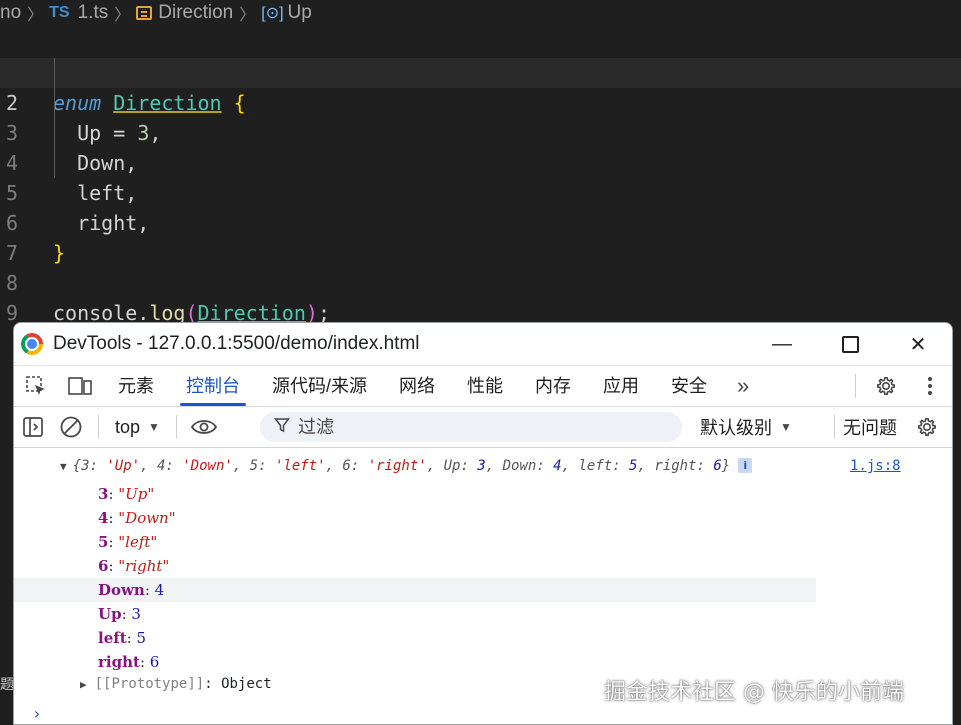 This screenshot has height=725, width=961. What do you see at coordinates (7, 685) in the screenshot?
I see `sidebar-edge-text: 题` at bounding box center [7, 685].